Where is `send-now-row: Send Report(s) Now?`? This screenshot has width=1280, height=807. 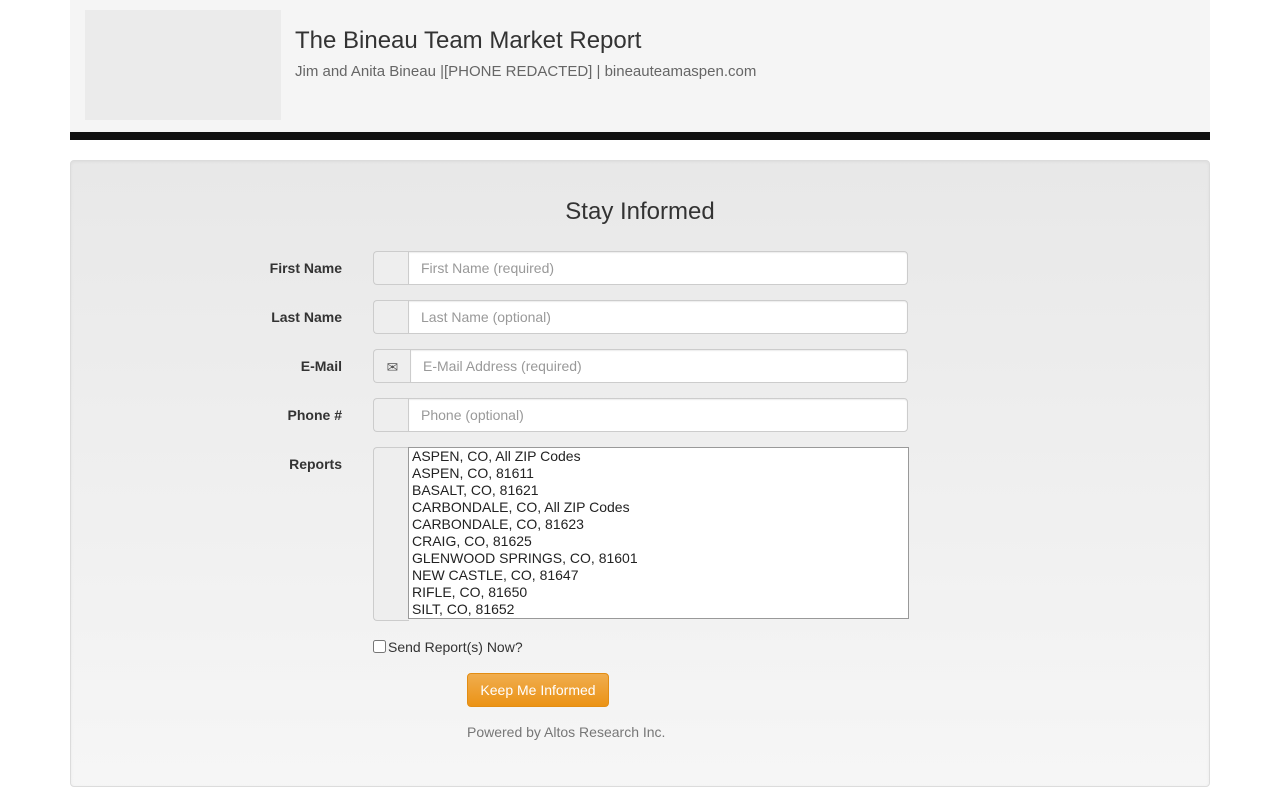
send-now-row: Send Report(s) Now? is located at coordinates (448, 647).